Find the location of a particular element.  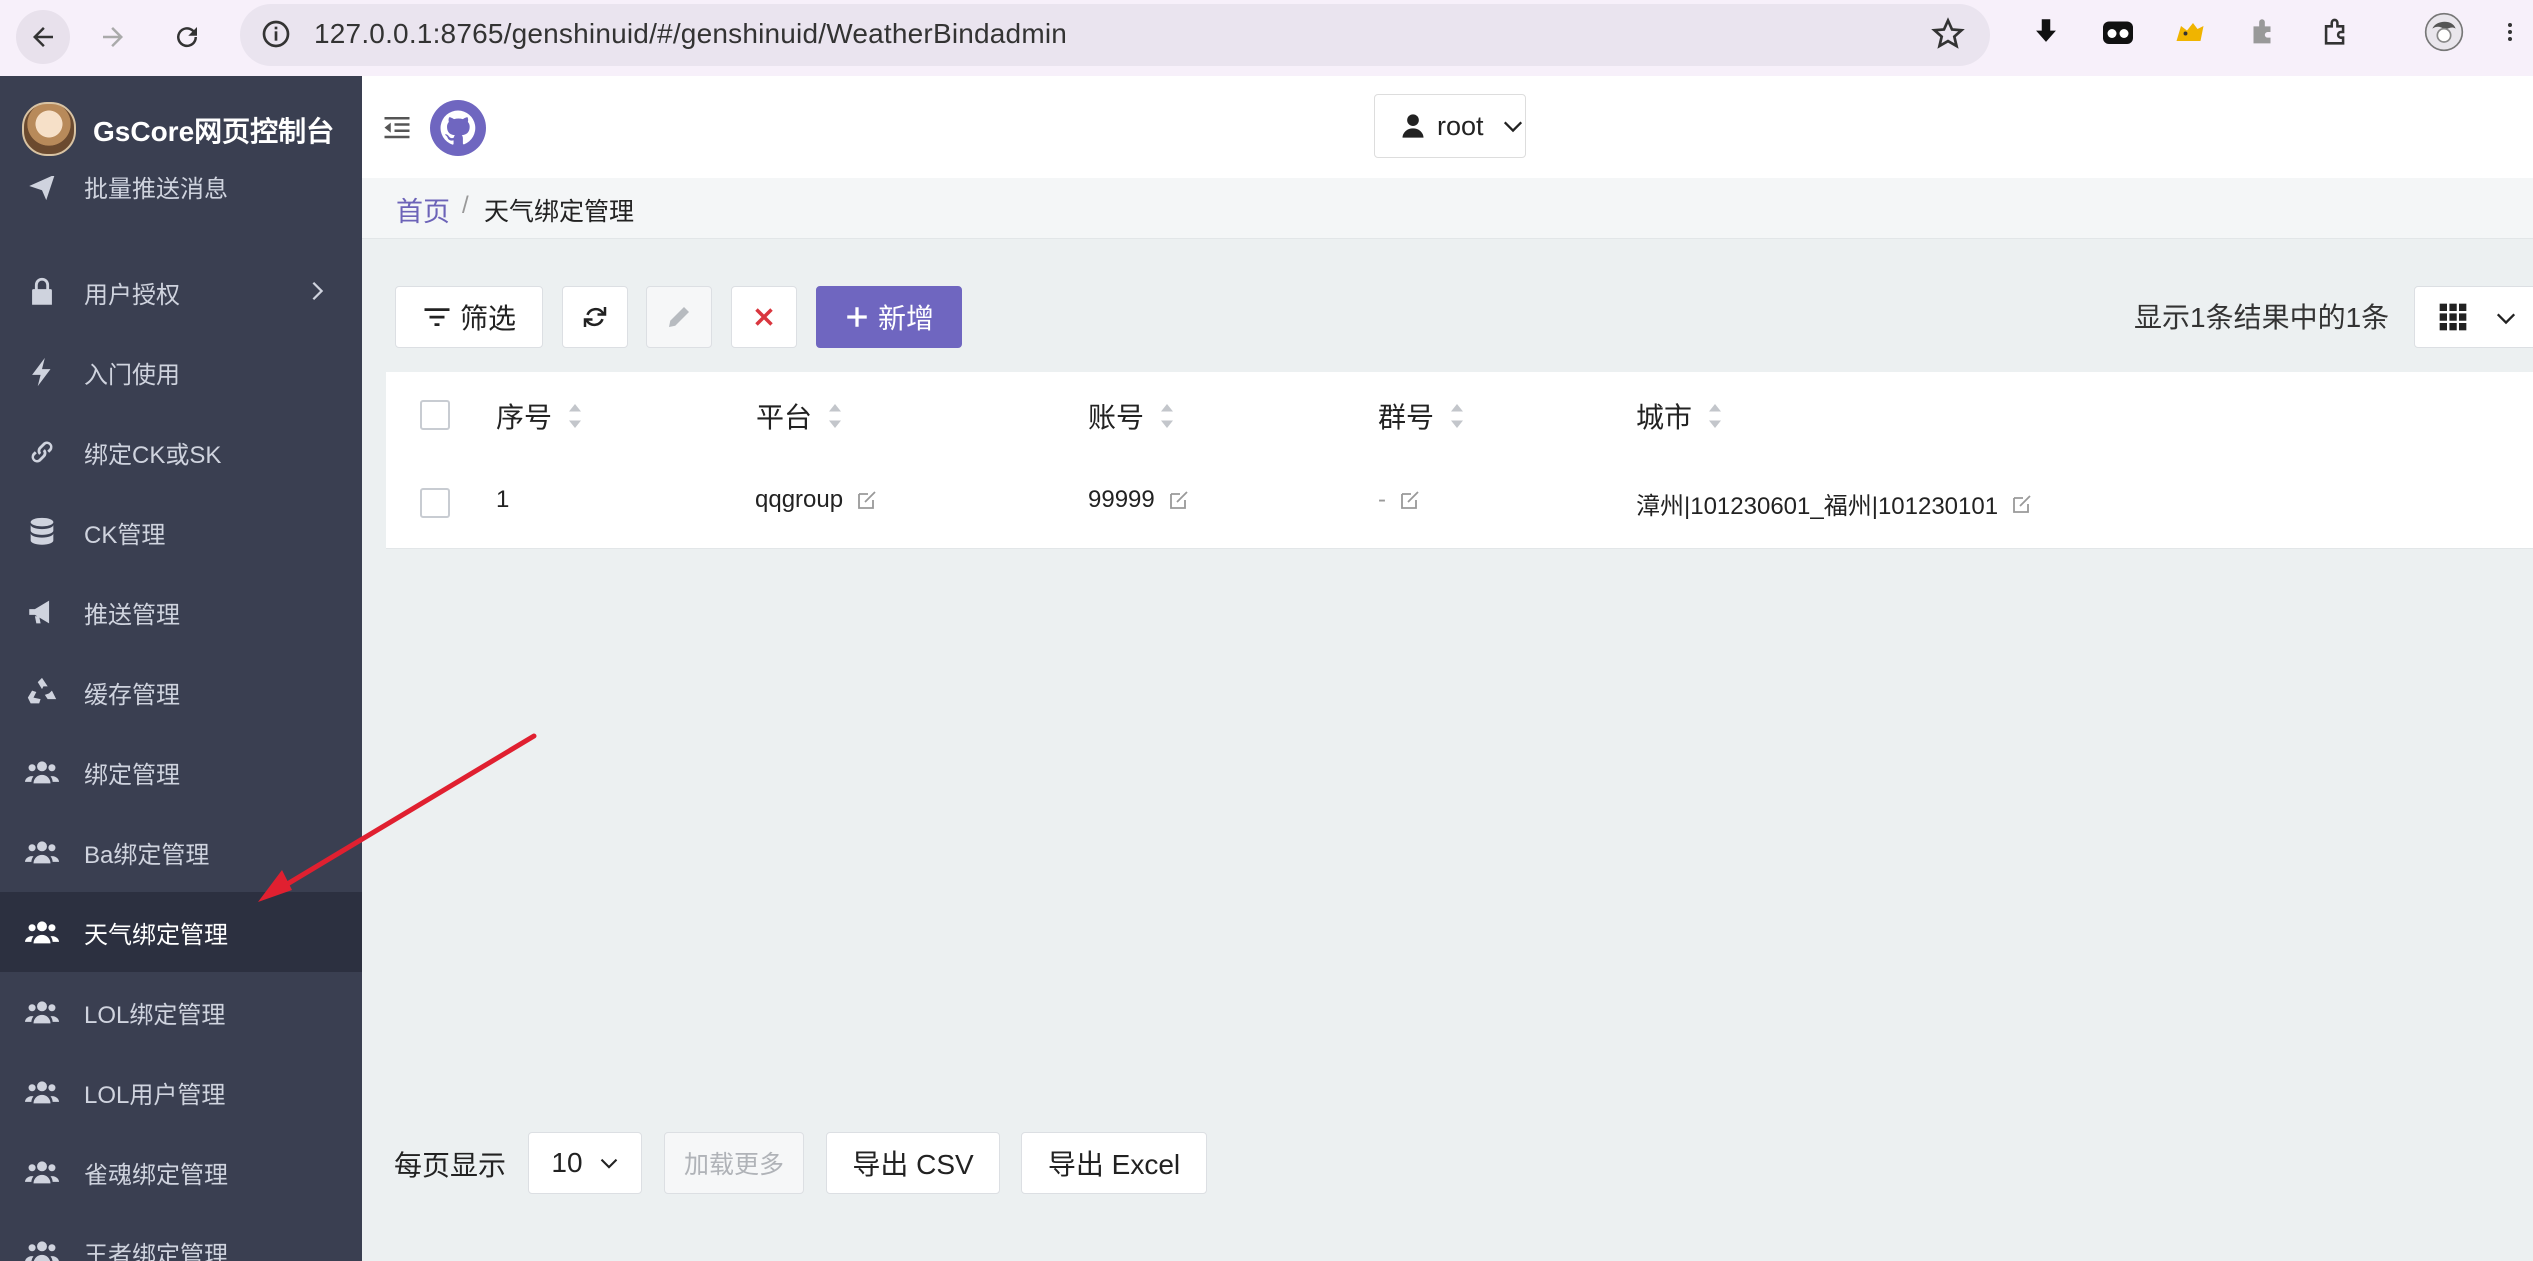

sidebar-toggle-icon is located at coordinates (397, 127).